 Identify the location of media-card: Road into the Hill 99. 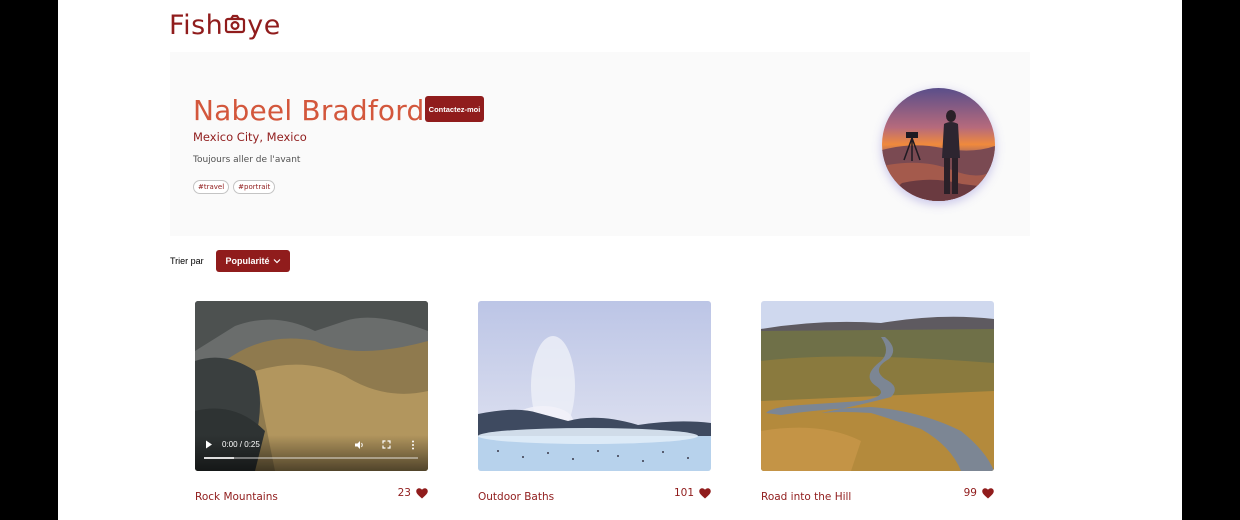
(877, 402).